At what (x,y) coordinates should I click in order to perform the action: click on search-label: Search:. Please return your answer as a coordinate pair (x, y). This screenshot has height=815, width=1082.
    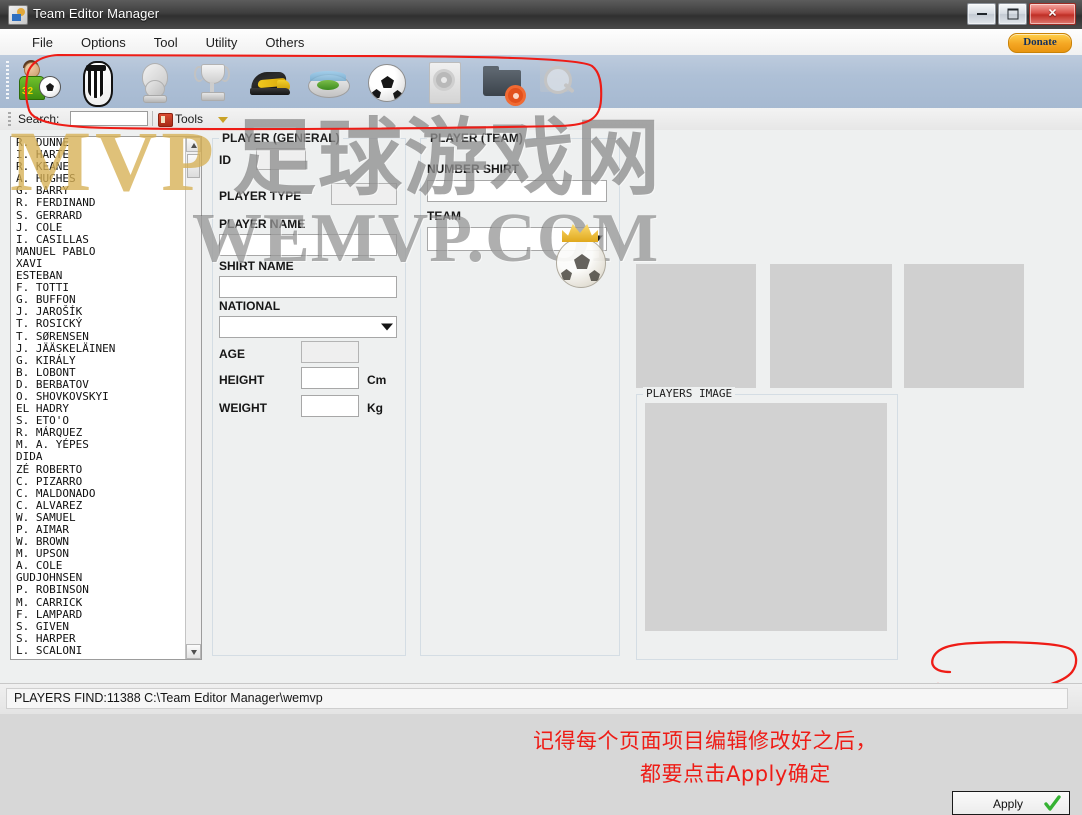
    Looking at the image, I should click on (39, 119).